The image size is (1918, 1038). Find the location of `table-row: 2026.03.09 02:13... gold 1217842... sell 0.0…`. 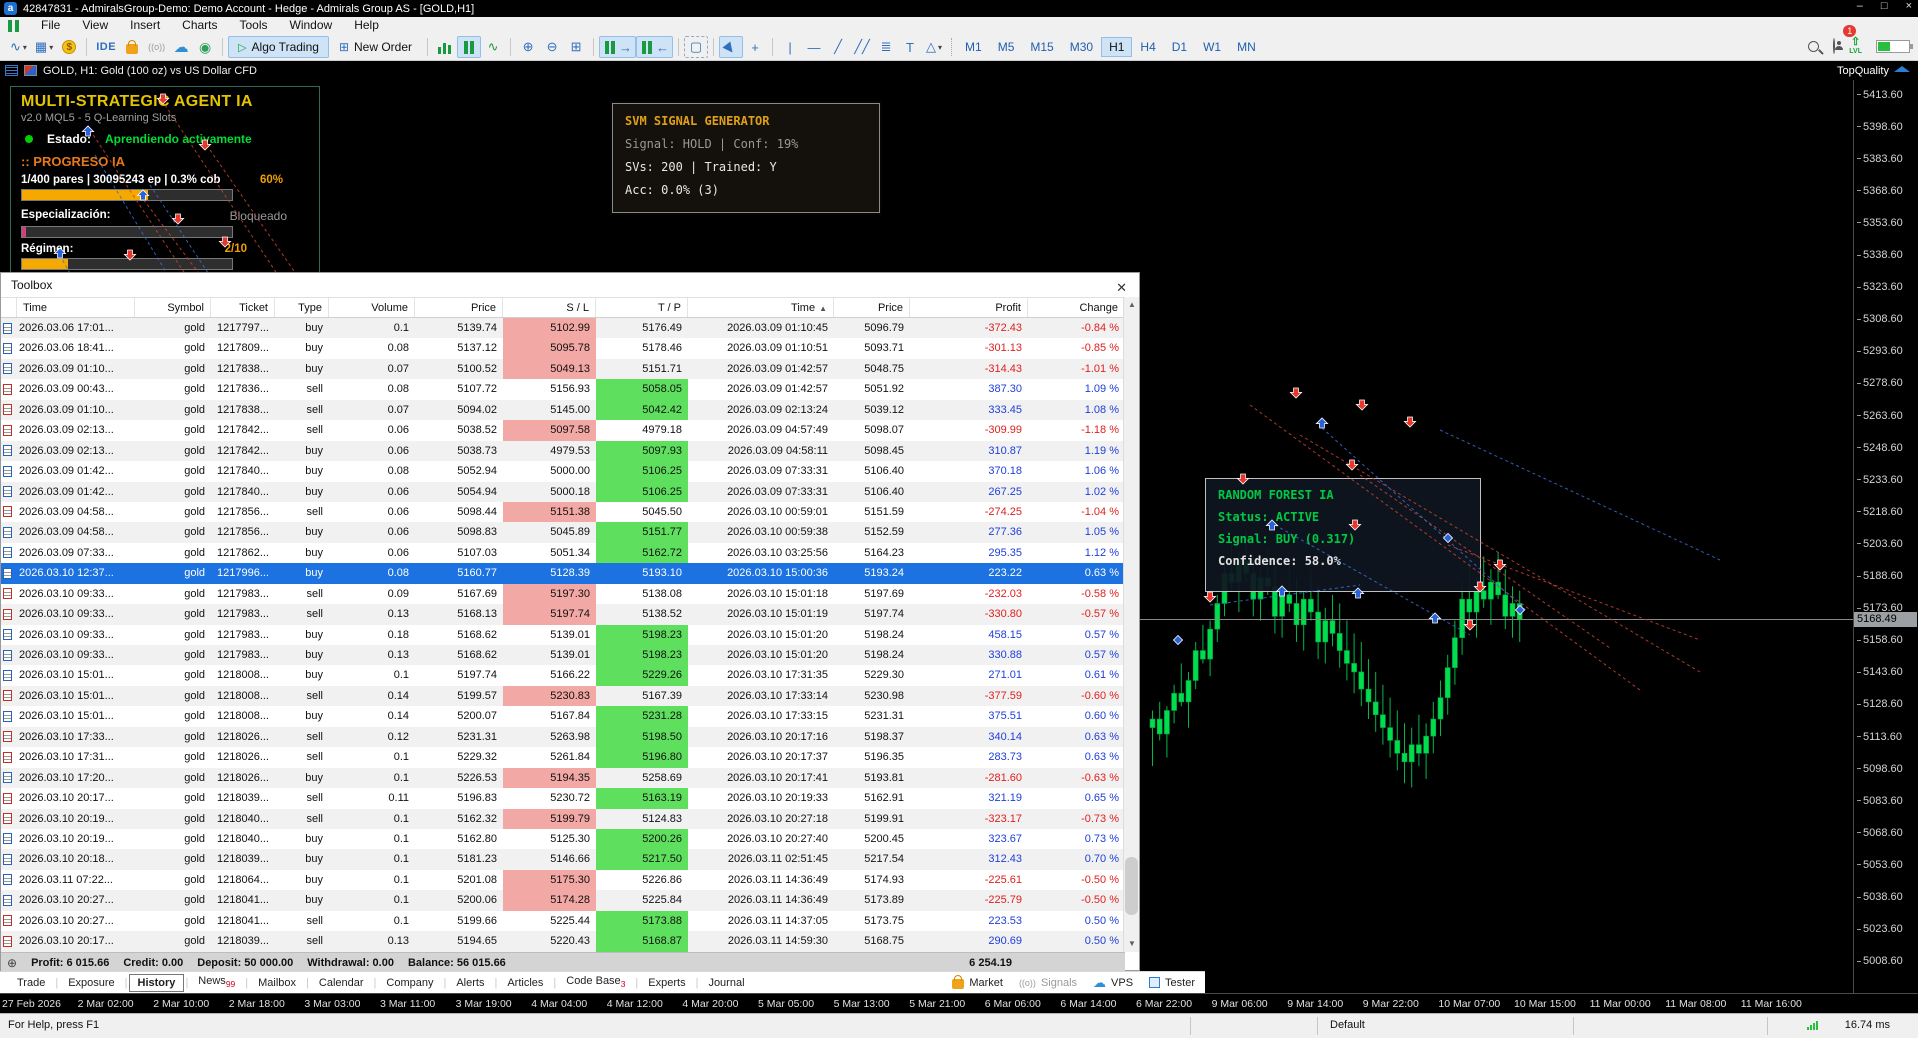

table-row: 2026.03.09 02:13... gold 1217842... sell 0.0… is located at coordinates (563, 430).